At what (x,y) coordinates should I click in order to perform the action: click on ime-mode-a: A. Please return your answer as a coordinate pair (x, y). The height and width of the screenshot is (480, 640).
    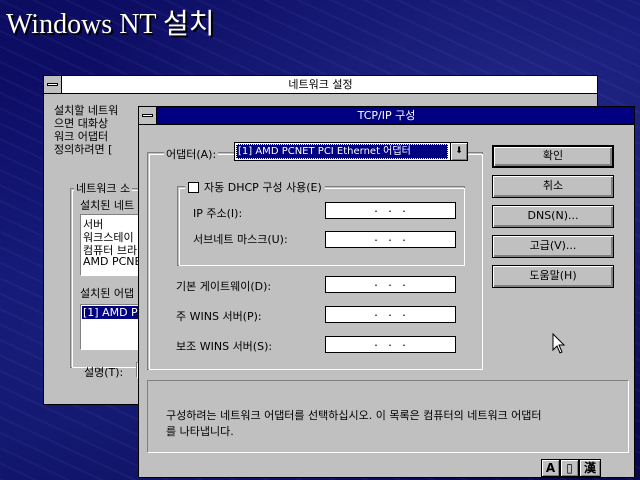
    Looking at the image, I should click on (550, 468).